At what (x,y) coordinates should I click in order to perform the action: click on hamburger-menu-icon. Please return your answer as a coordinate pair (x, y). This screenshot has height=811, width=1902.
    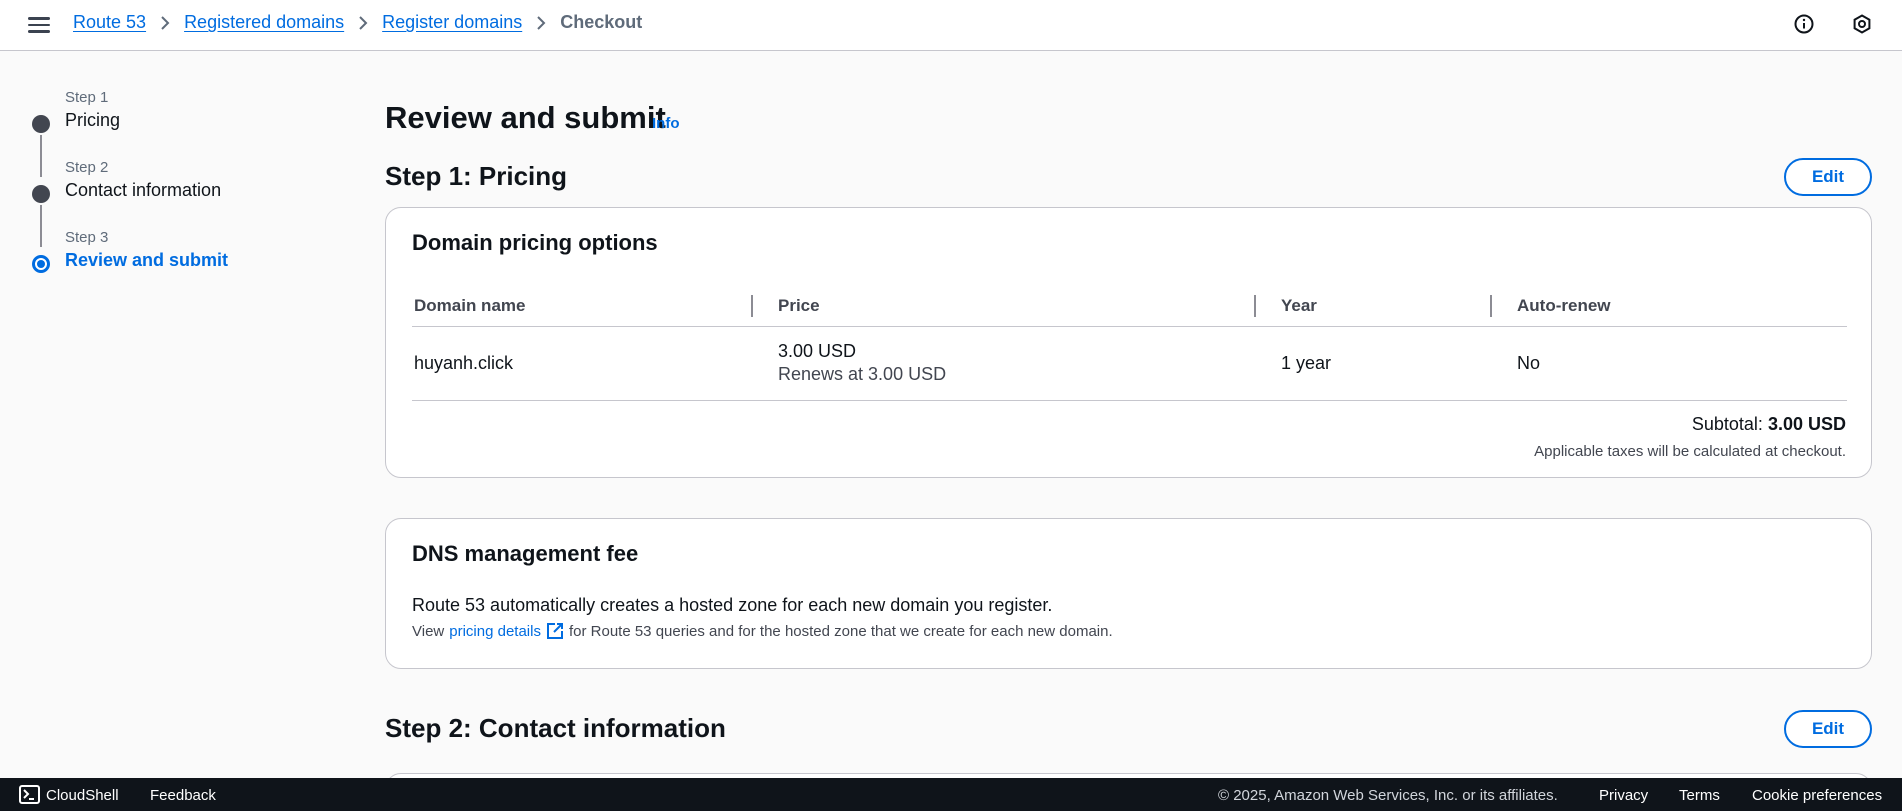
    Looking at the image, I should click on (39, 24).